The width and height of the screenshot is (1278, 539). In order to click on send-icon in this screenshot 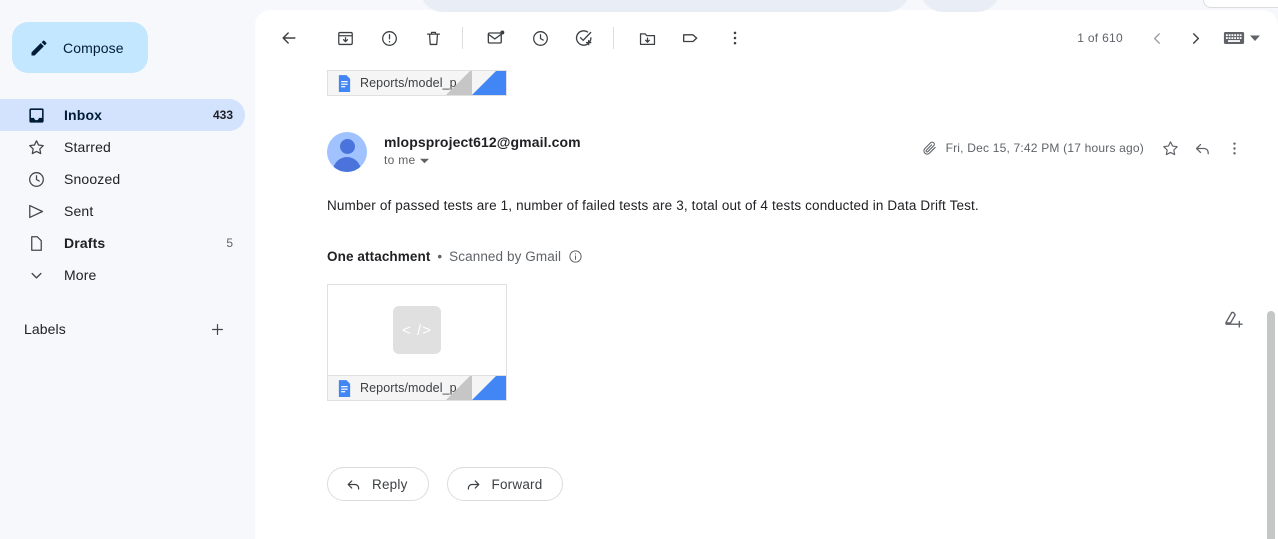, I will do `click(36, 211)`.